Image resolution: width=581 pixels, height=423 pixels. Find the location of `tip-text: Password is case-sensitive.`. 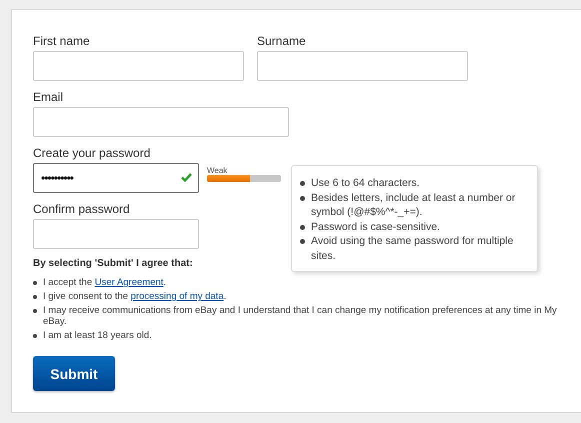

tip-text: Password is case-sensitive. is located at coordinates (375, 227).